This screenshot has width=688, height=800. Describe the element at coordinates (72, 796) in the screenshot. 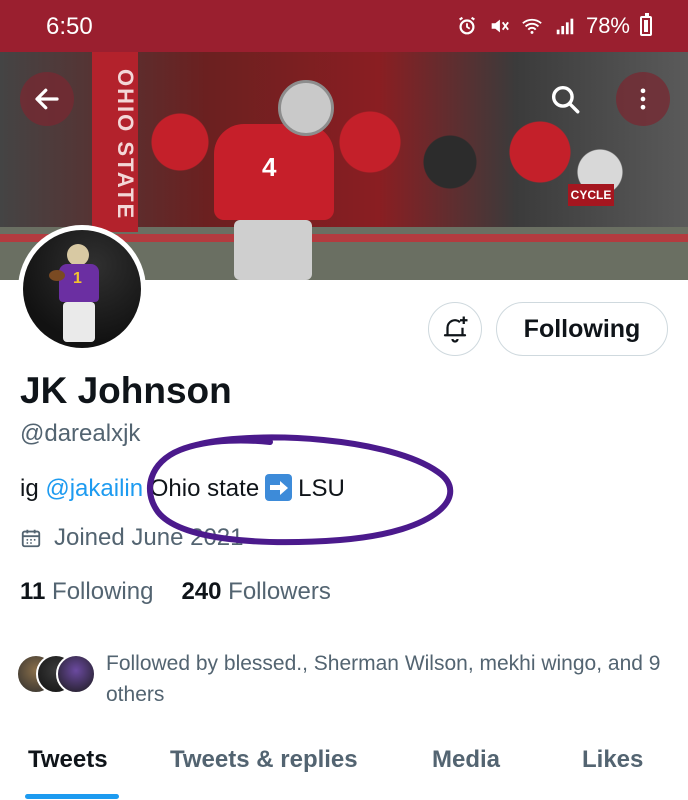

I see `active-tab-indicator` at that location.